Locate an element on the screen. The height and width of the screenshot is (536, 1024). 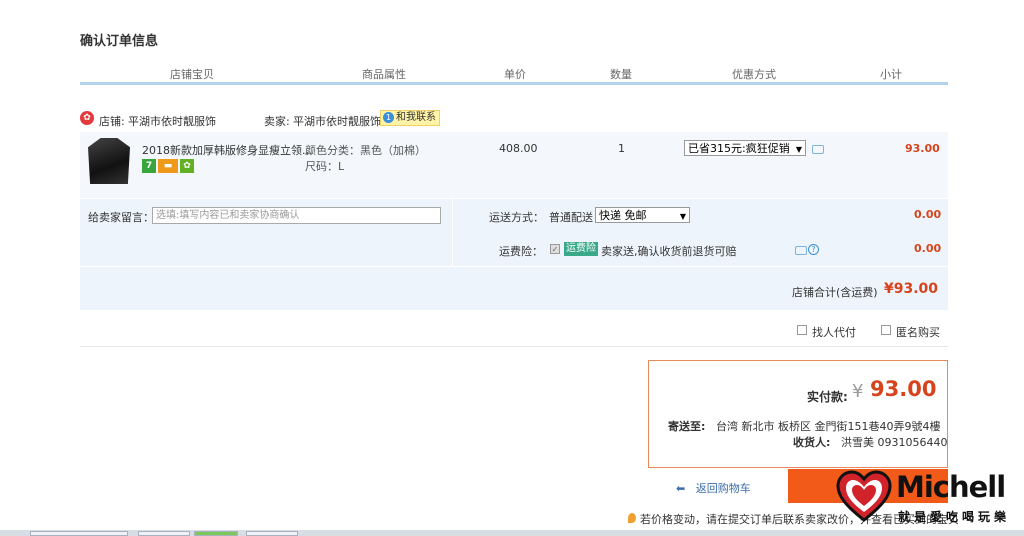
seven-day-return-icon: 7 is located at coordinates (149, 166).